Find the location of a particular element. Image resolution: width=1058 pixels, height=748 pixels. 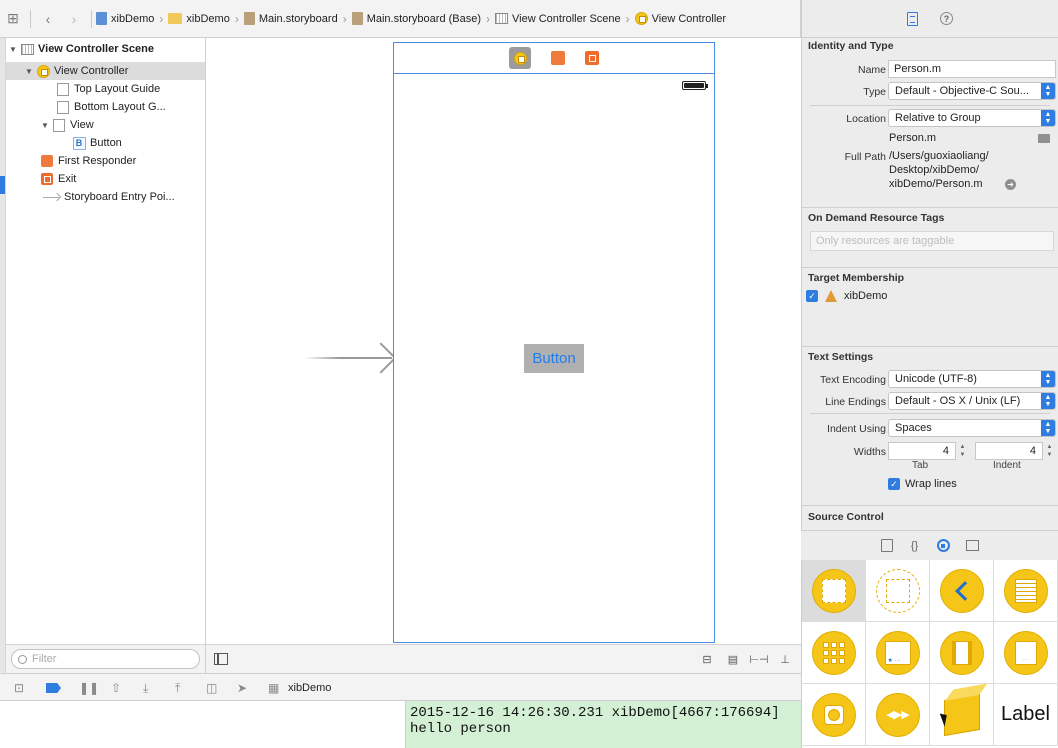

tab-caption: Tab is located at coordinates (920, 465).